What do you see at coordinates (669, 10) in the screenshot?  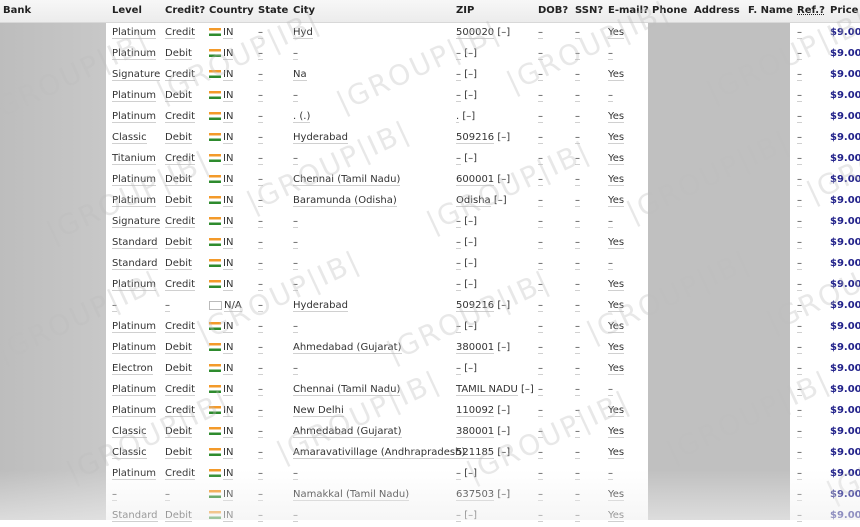 I see `header-phone: Phone` at bounding box center [669, 10].